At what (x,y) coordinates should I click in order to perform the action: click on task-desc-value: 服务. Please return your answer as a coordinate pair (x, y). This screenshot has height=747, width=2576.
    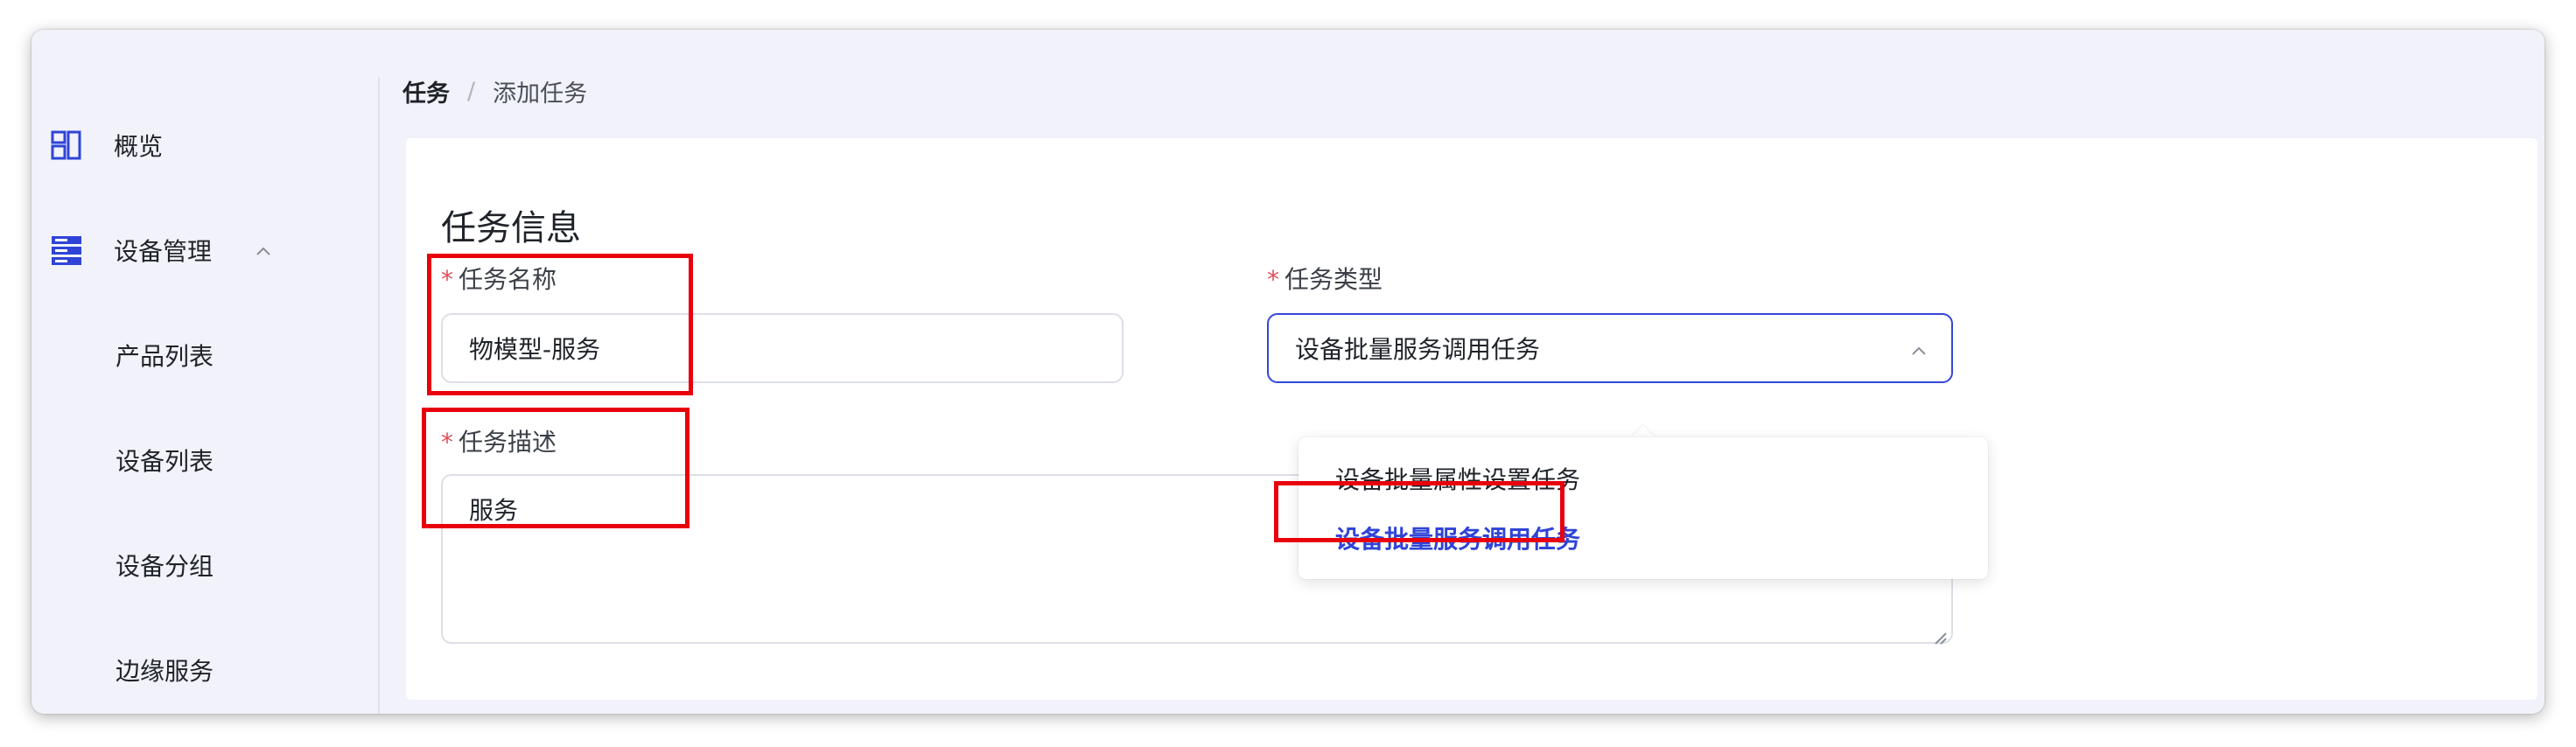
    Looking at the image, I should click on (494, 510).